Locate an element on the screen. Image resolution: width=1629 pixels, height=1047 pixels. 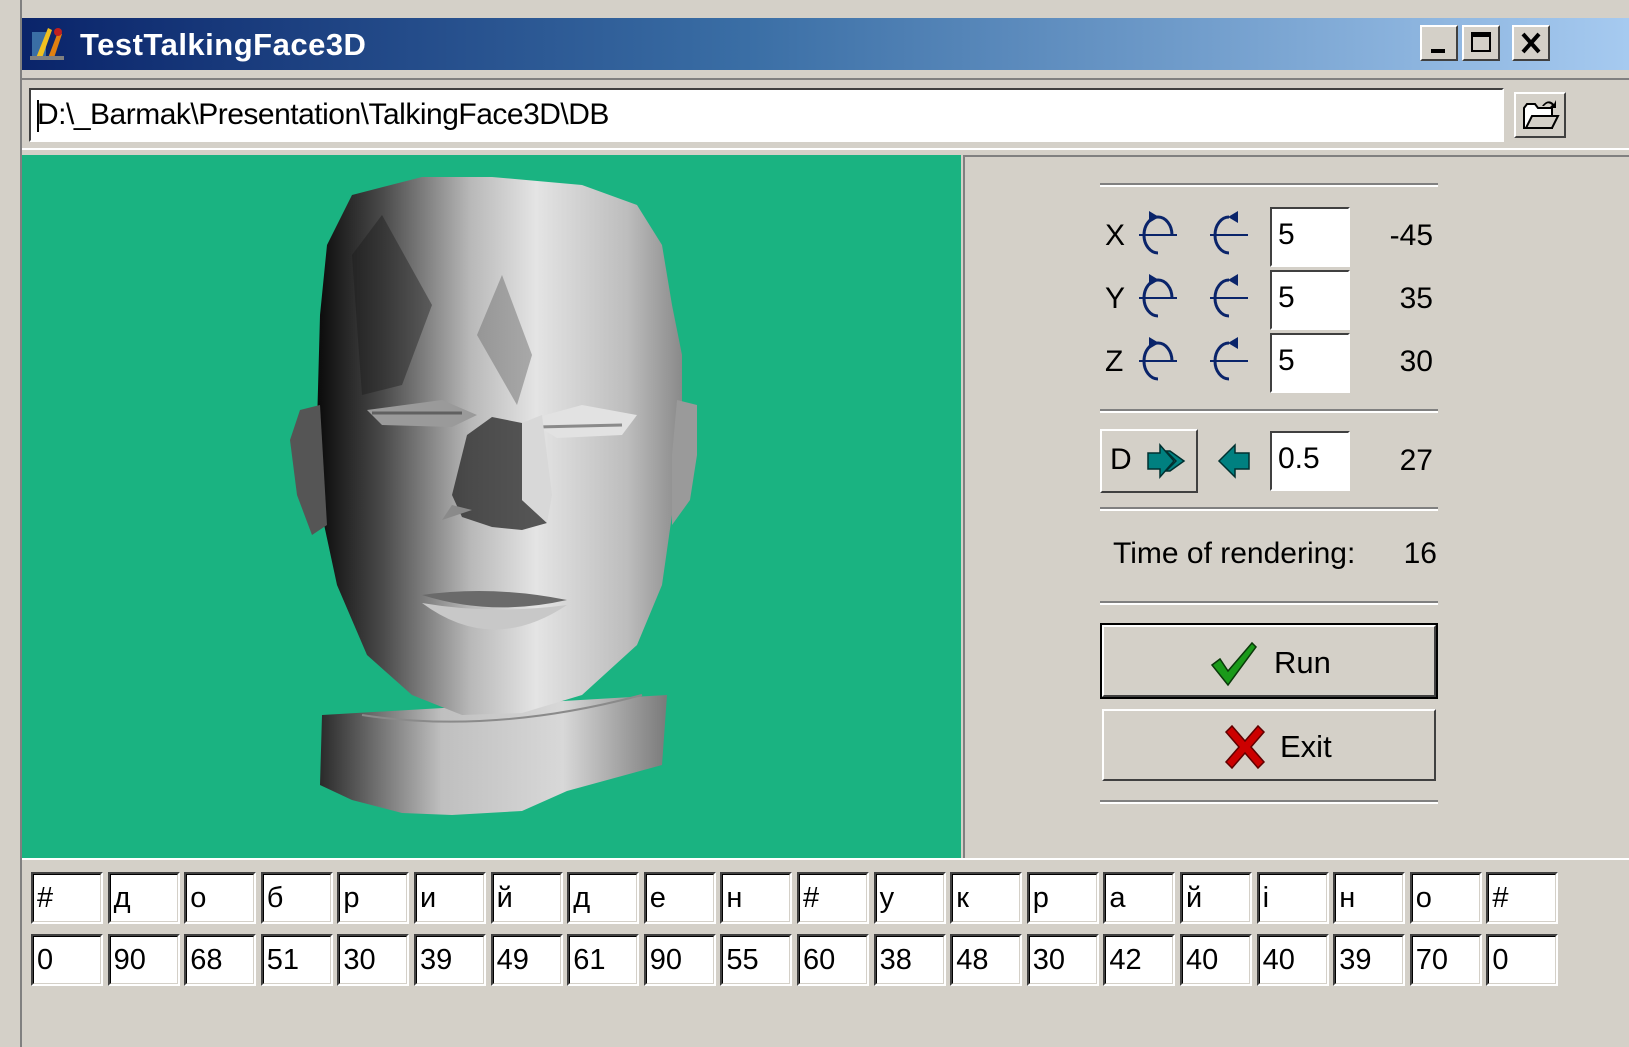
database-path-value: D:\_Barmak\Presentation\TalkingFace3D\DB is located at coordinates (323, 114).